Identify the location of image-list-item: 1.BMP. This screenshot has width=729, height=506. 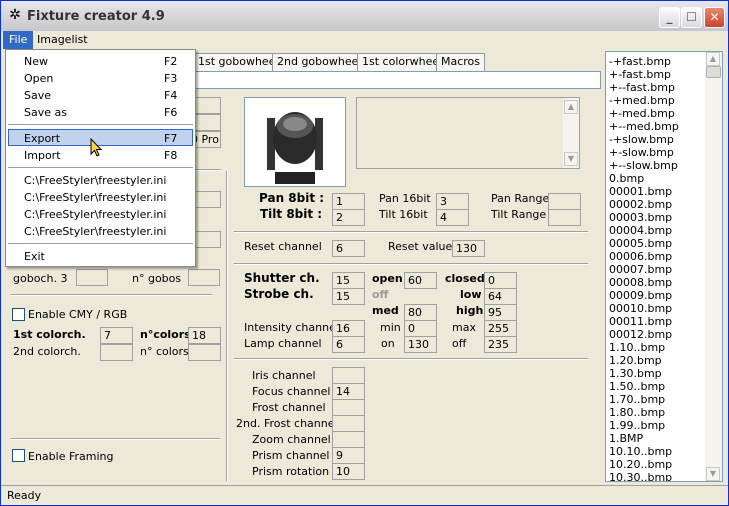
(626, 438).